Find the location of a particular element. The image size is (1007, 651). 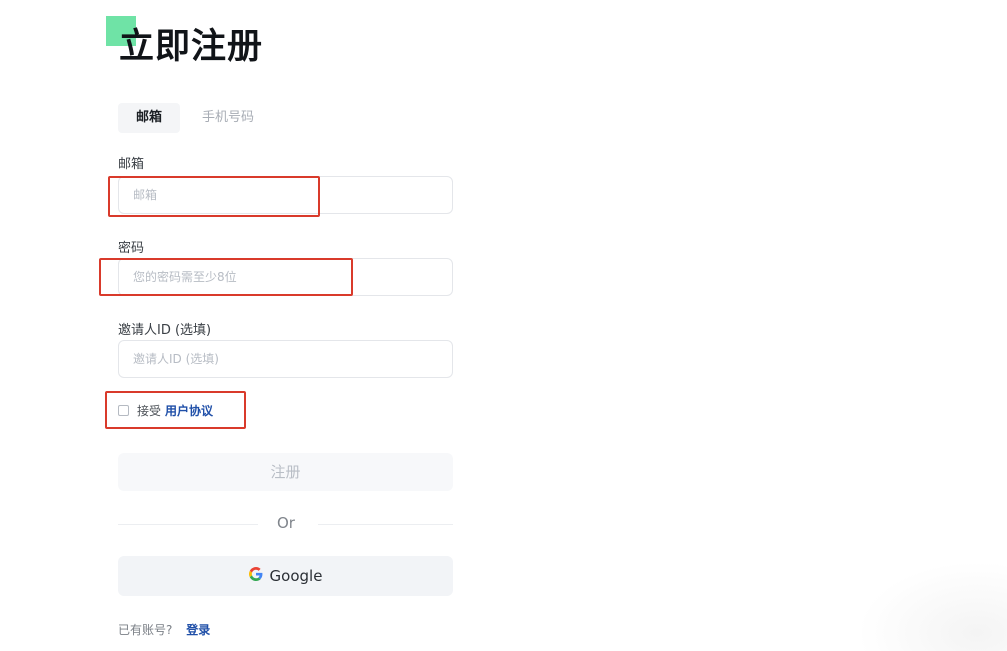

divider-line-left is located at coordinates (188, 524).